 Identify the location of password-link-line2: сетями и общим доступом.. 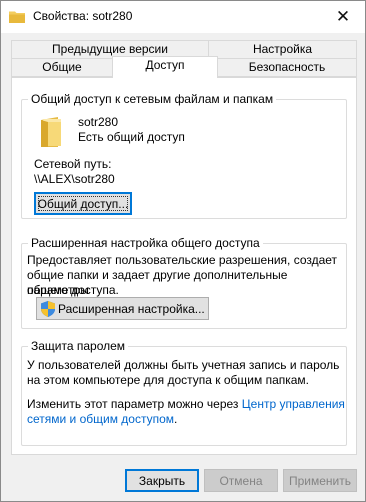
(102, 419).